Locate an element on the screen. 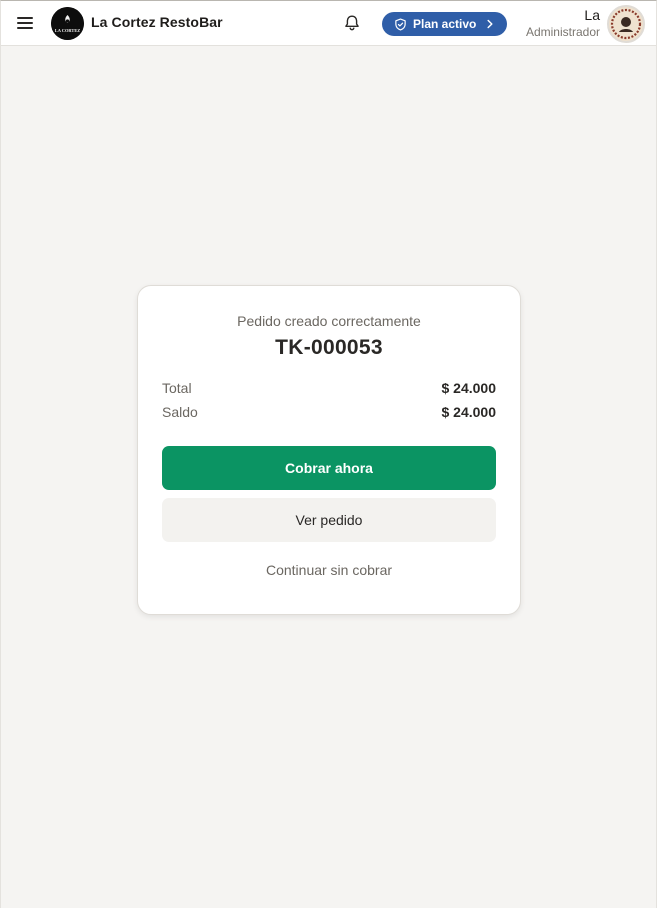  plan-label: Plan activo is located at coordinates (445, 24).